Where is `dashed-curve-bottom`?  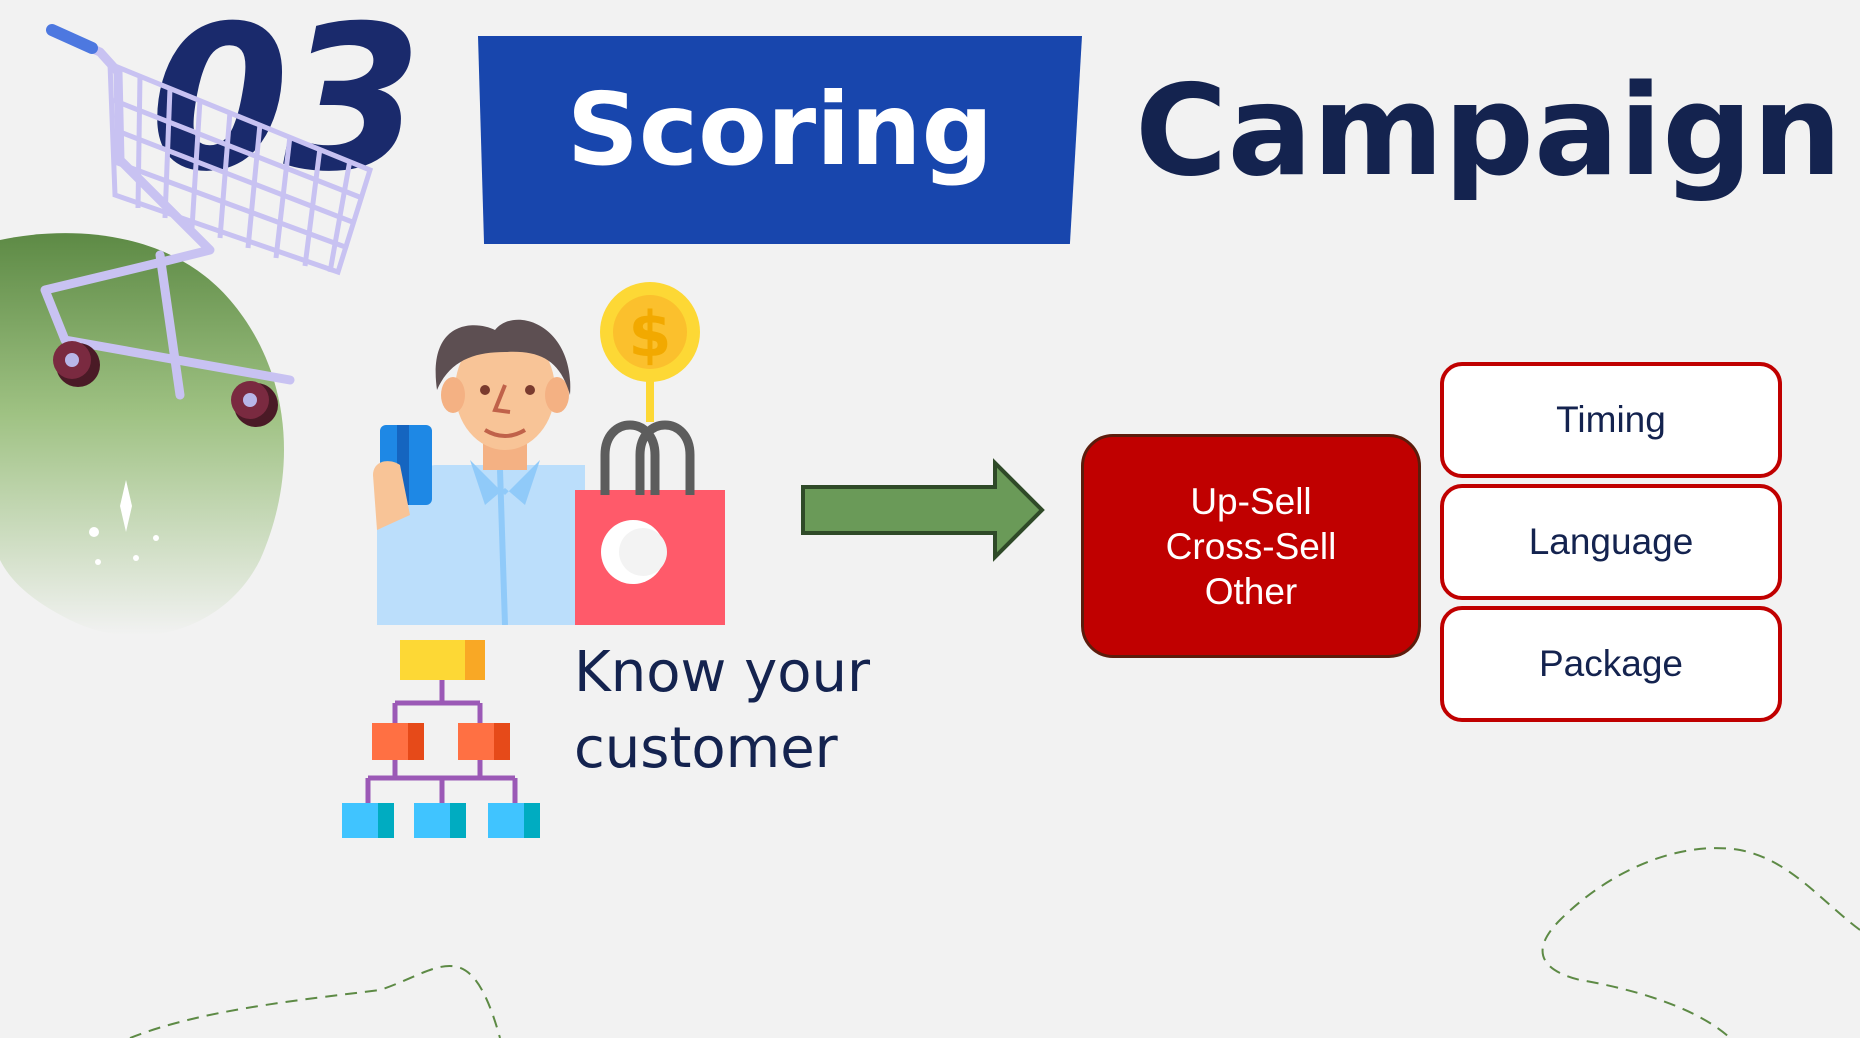 dashed-curve-bottom is located at coordinates (315, 1001).